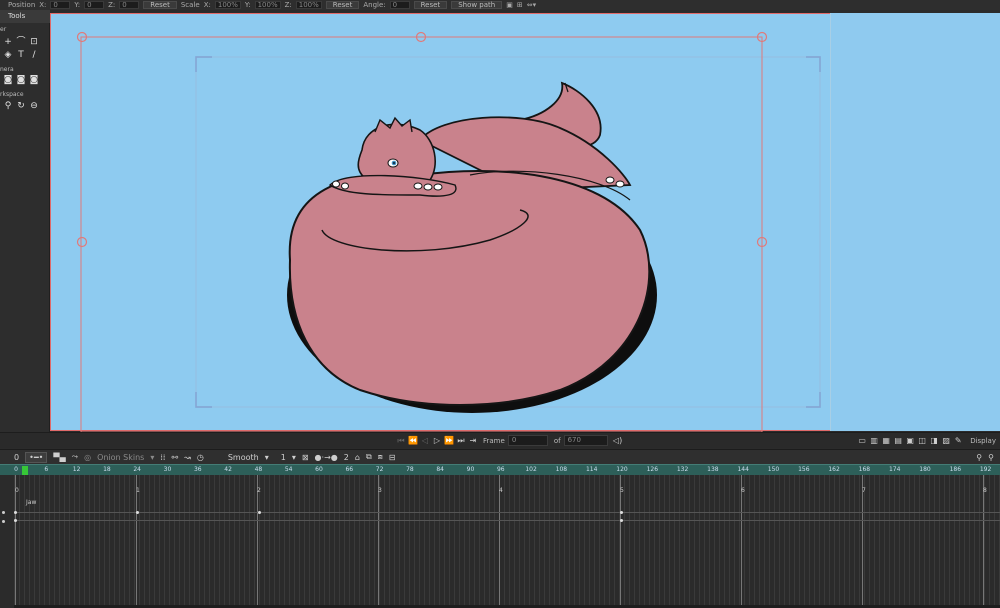 The width and height of the screenshot is (1000, 608). I want to click on key-count-field: 2, so click(346, 457).